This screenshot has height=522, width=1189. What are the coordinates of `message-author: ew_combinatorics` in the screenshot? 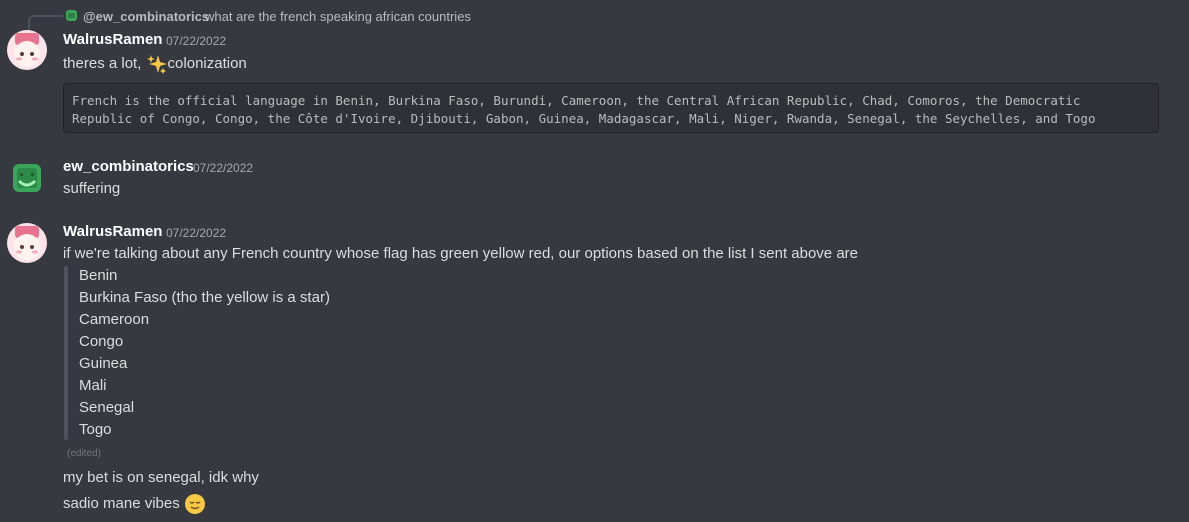 It's located at (128, 166).